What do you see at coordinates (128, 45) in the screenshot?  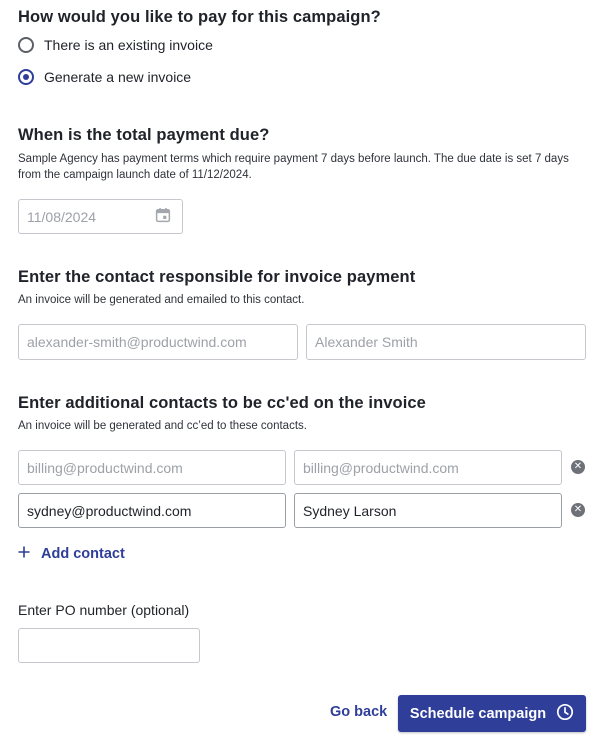 I see `radio-label: There is an existing invoice` at bounding box center [128, 45].